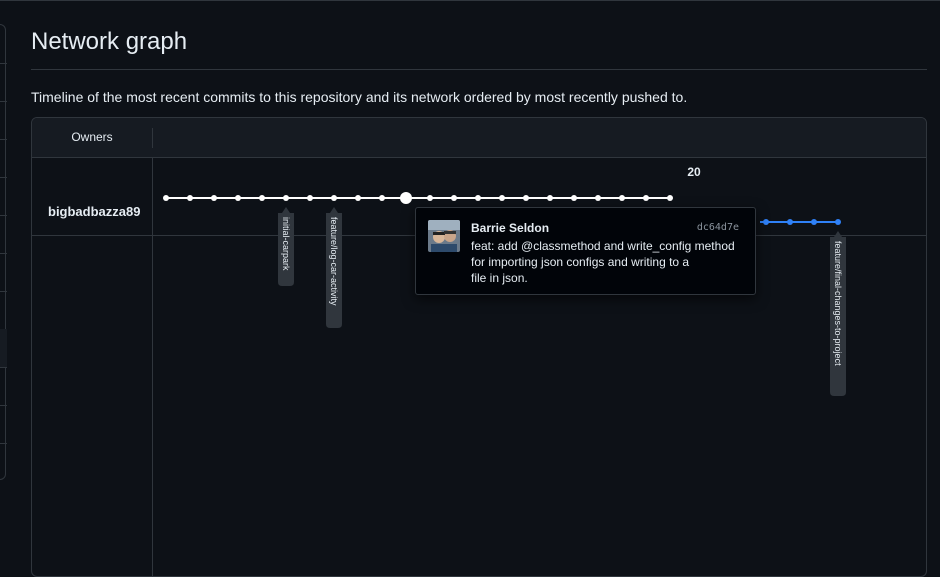 The width and height of the screenshot is (940, 577). What do you see at coordinates (717, 227) in the screenshot?
I see `commit-sha: dc64d7e` at bounding box center [717, 227].